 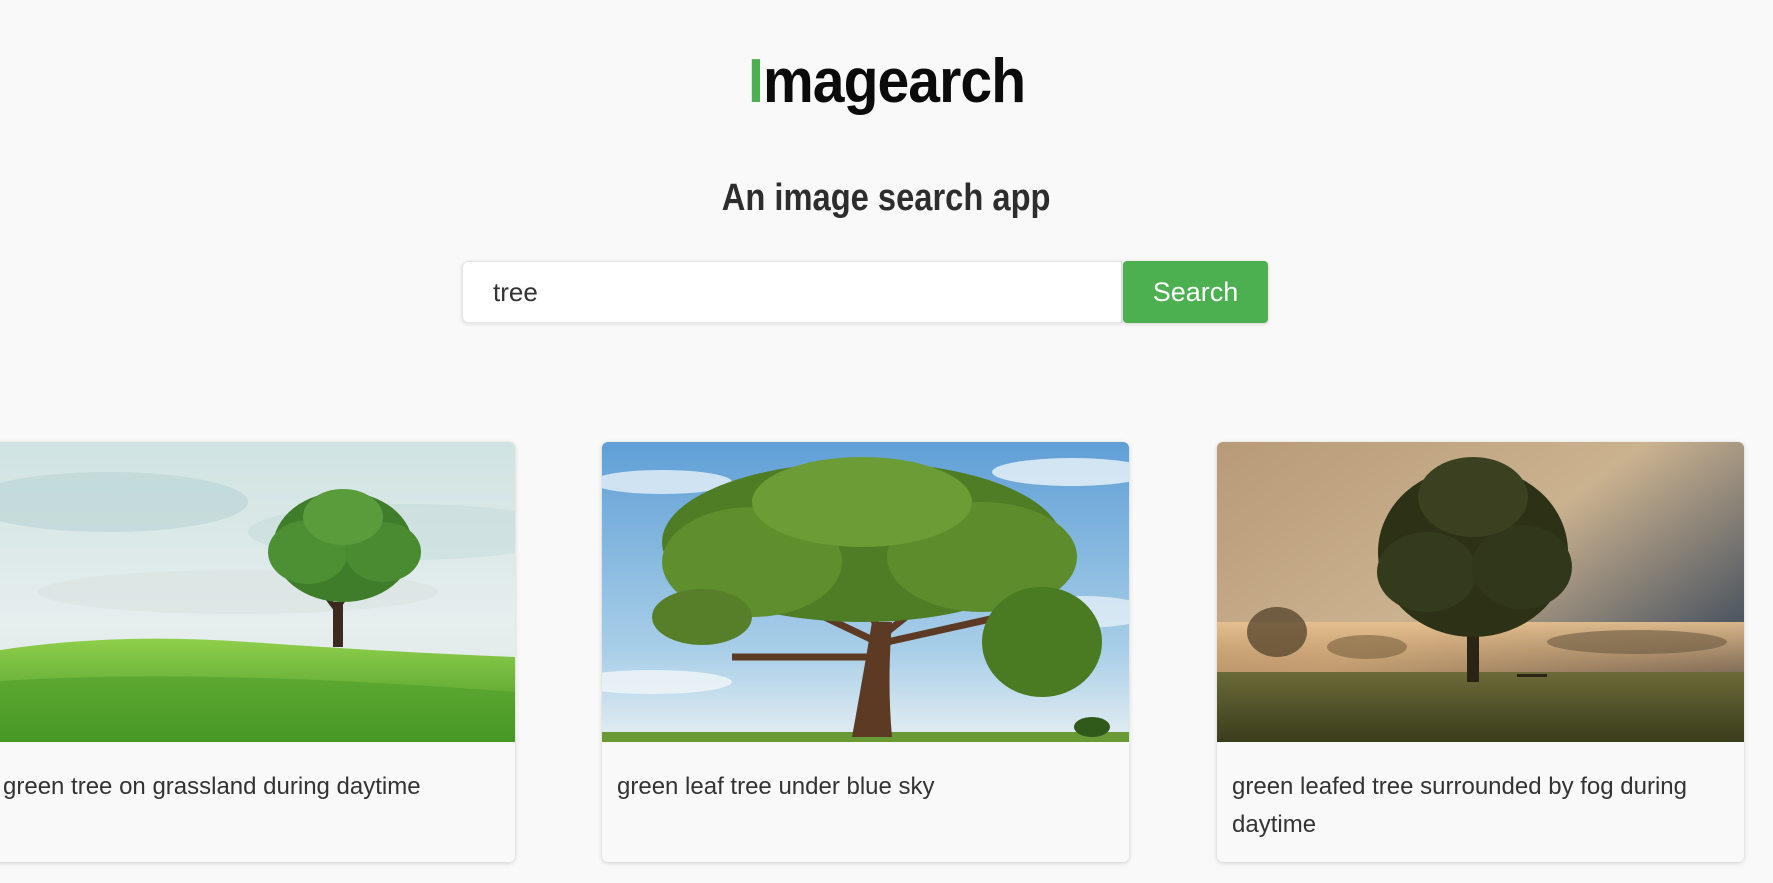 What do you see at coordinates (755, 81) in the screenshot?
I see `logo-first-letter: I` at bounding box center [755, 81].